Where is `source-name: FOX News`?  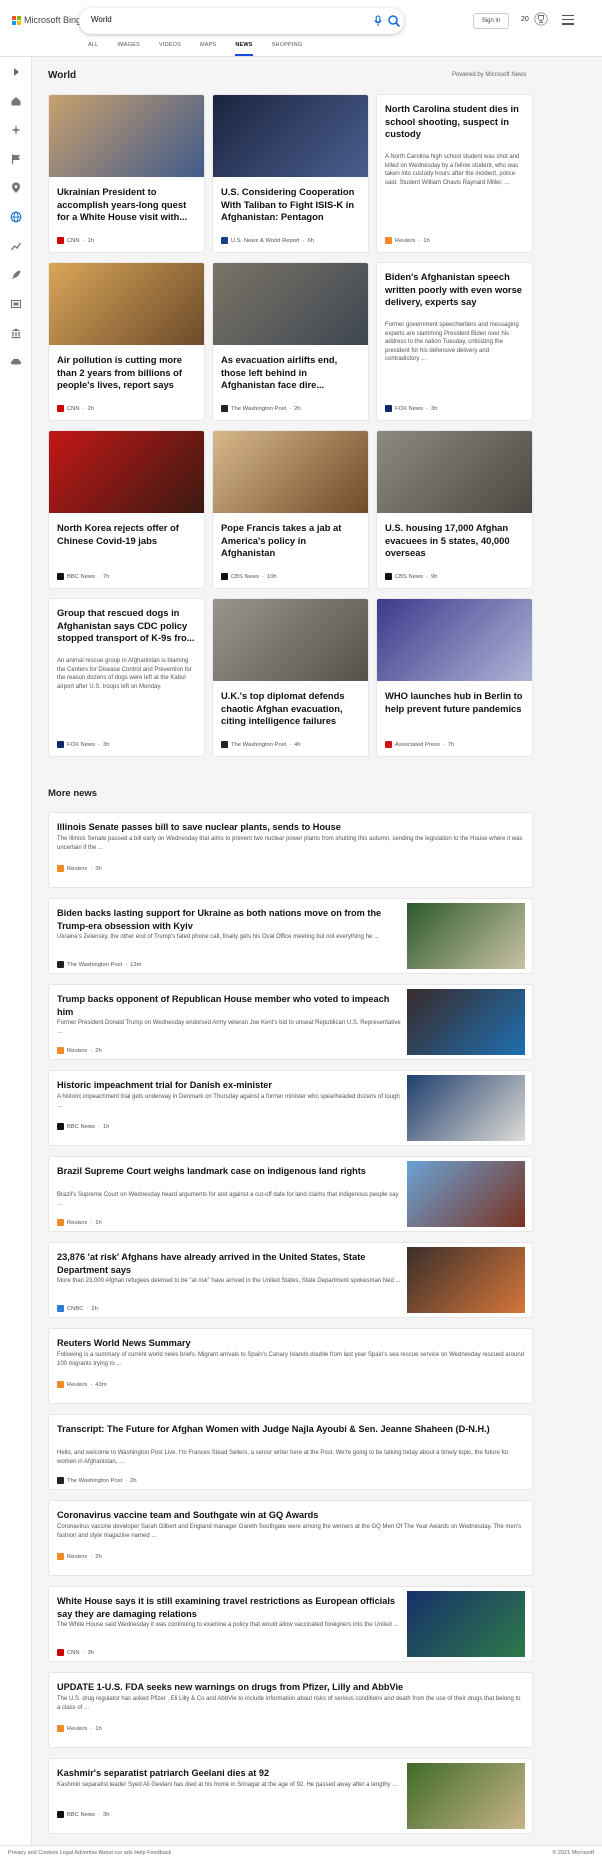 source-name: FOX News is located at coordinates (81, 744).